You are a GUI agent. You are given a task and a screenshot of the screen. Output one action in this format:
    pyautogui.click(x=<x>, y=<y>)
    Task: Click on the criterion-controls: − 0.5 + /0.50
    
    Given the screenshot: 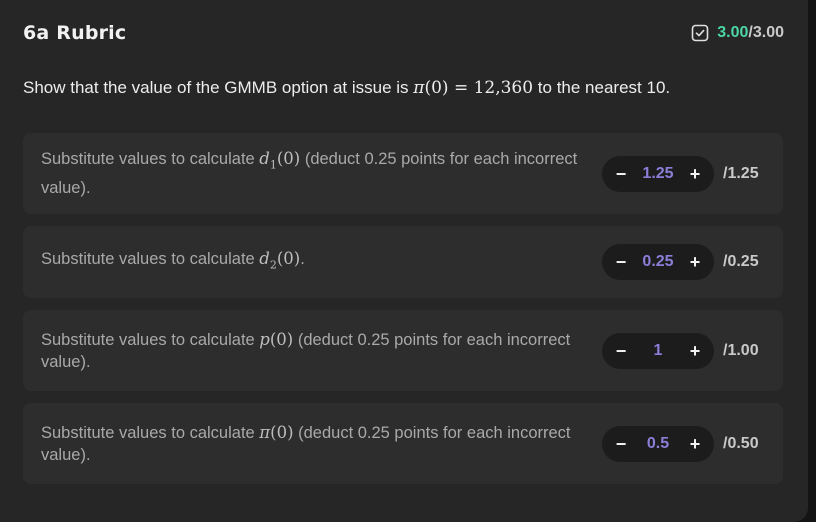 What is the action you would take?
    pyautogui.click(x=684, y=443)
    